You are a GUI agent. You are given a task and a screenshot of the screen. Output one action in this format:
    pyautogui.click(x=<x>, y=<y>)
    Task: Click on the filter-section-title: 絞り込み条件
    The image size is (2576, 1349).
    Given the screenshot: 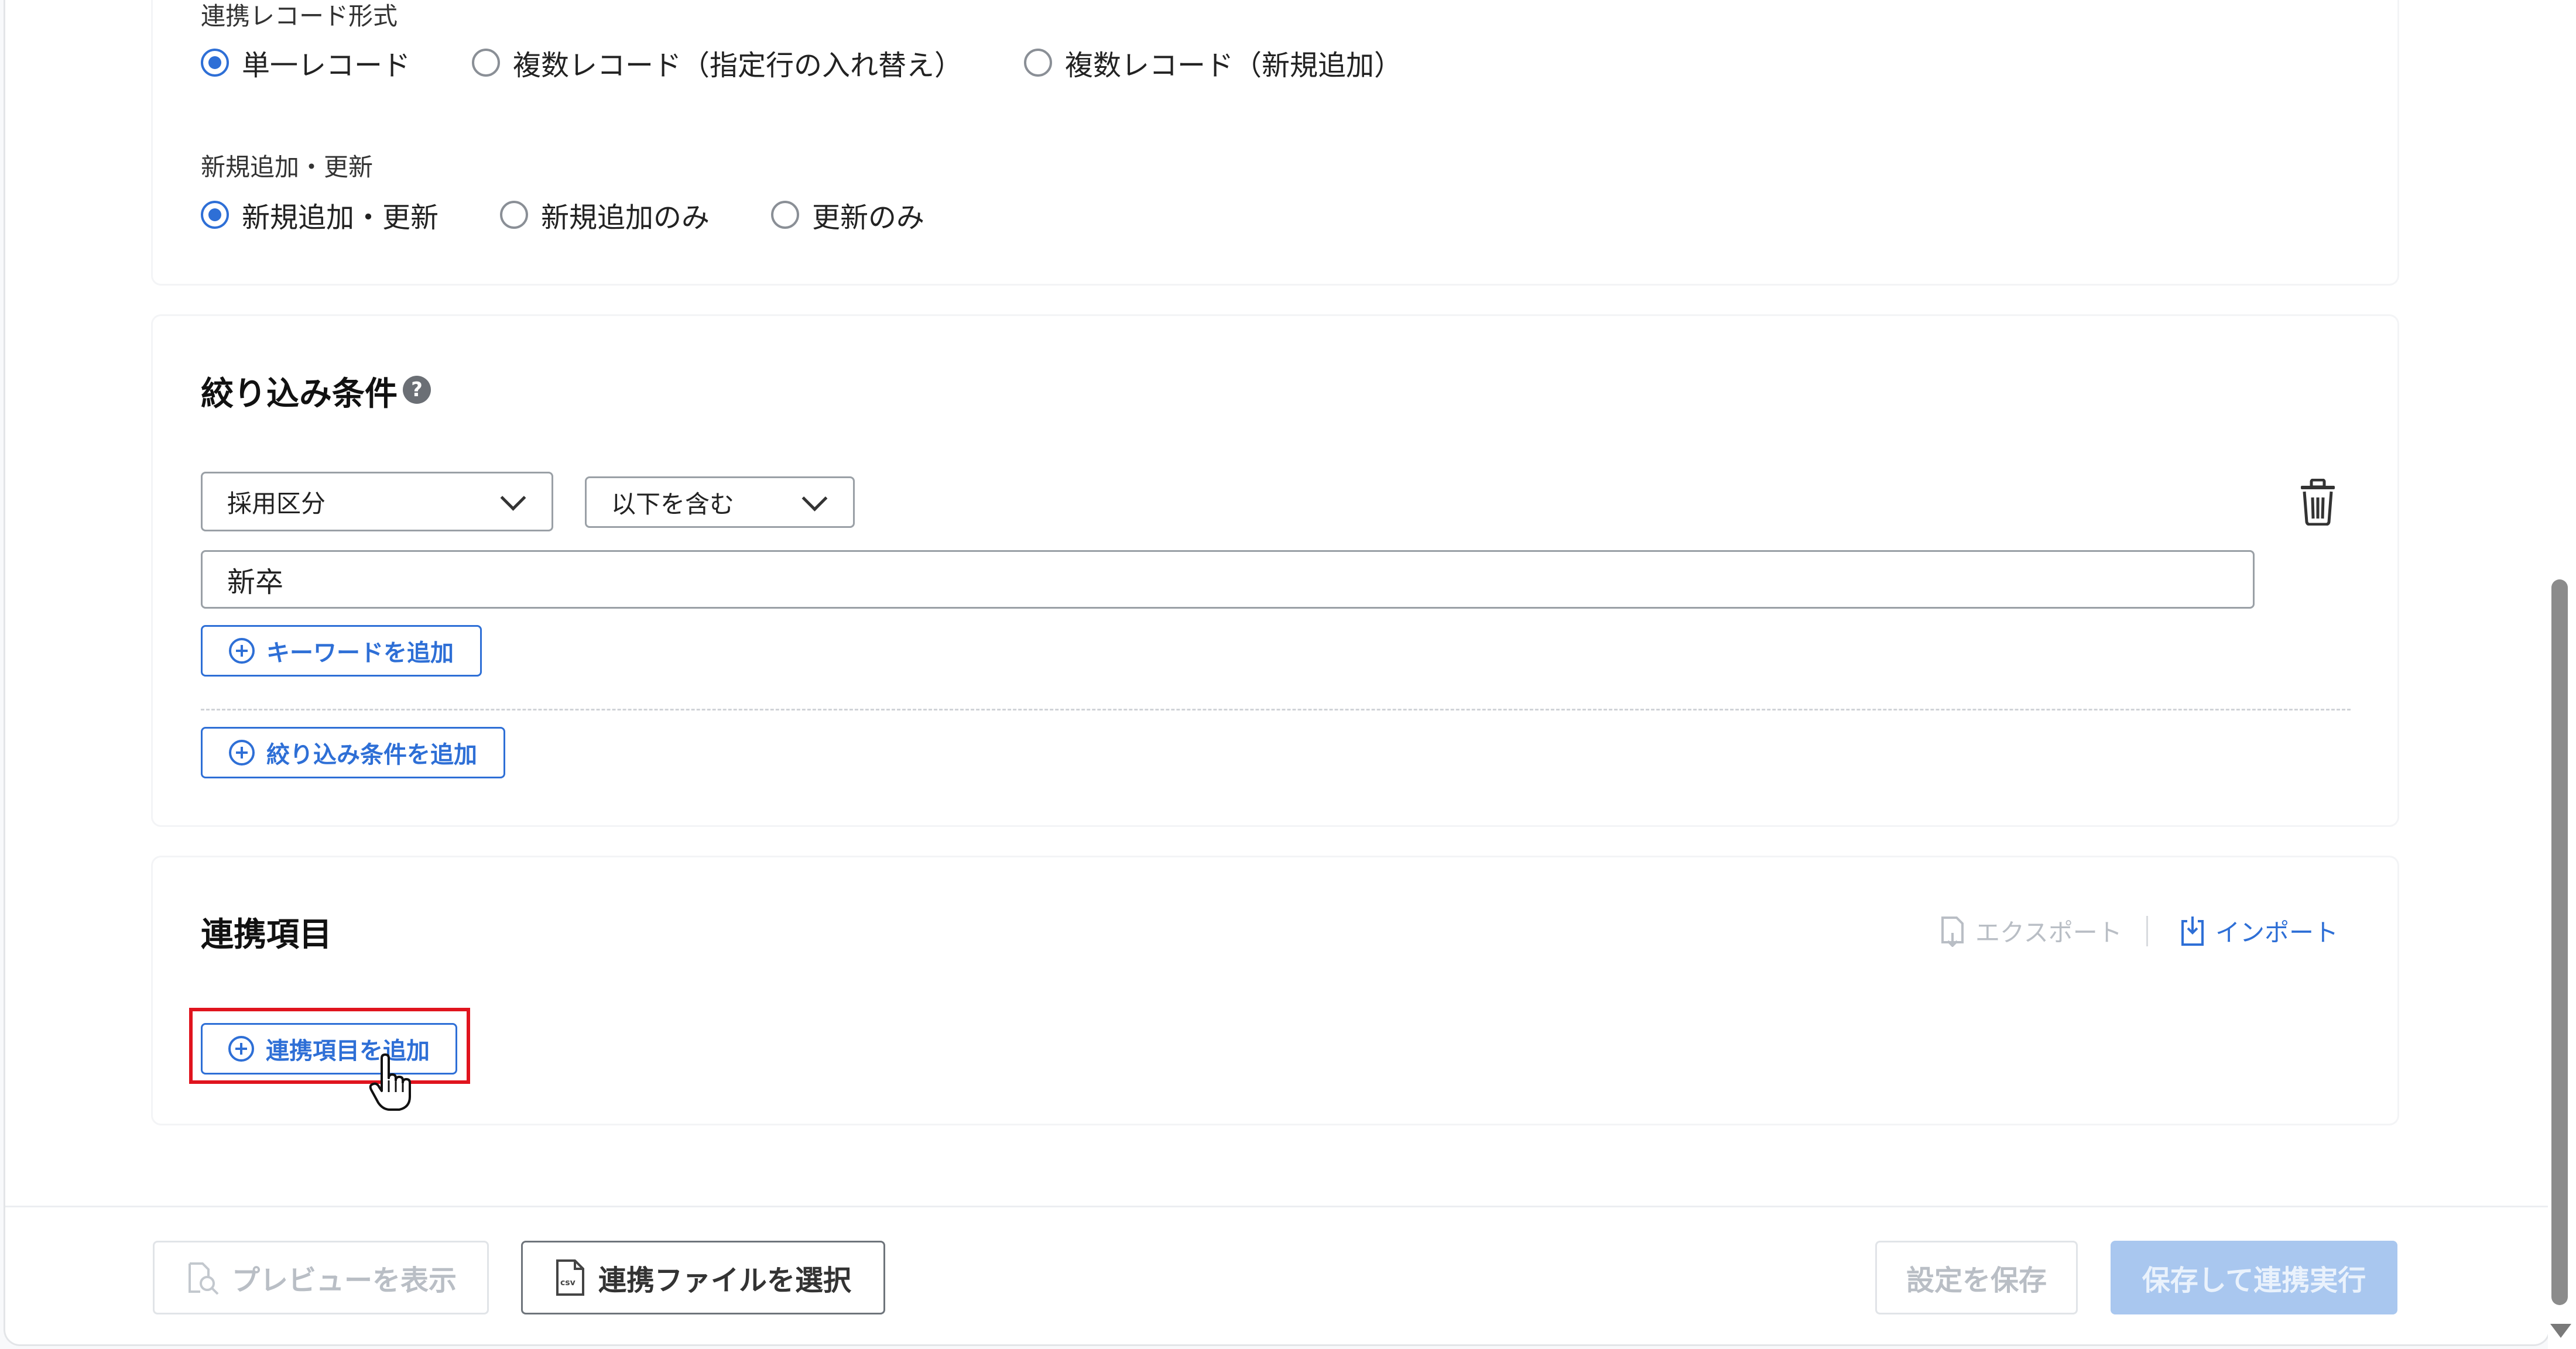 What is the action you would take?
    pyautogui.click(x=299, y=394)
    